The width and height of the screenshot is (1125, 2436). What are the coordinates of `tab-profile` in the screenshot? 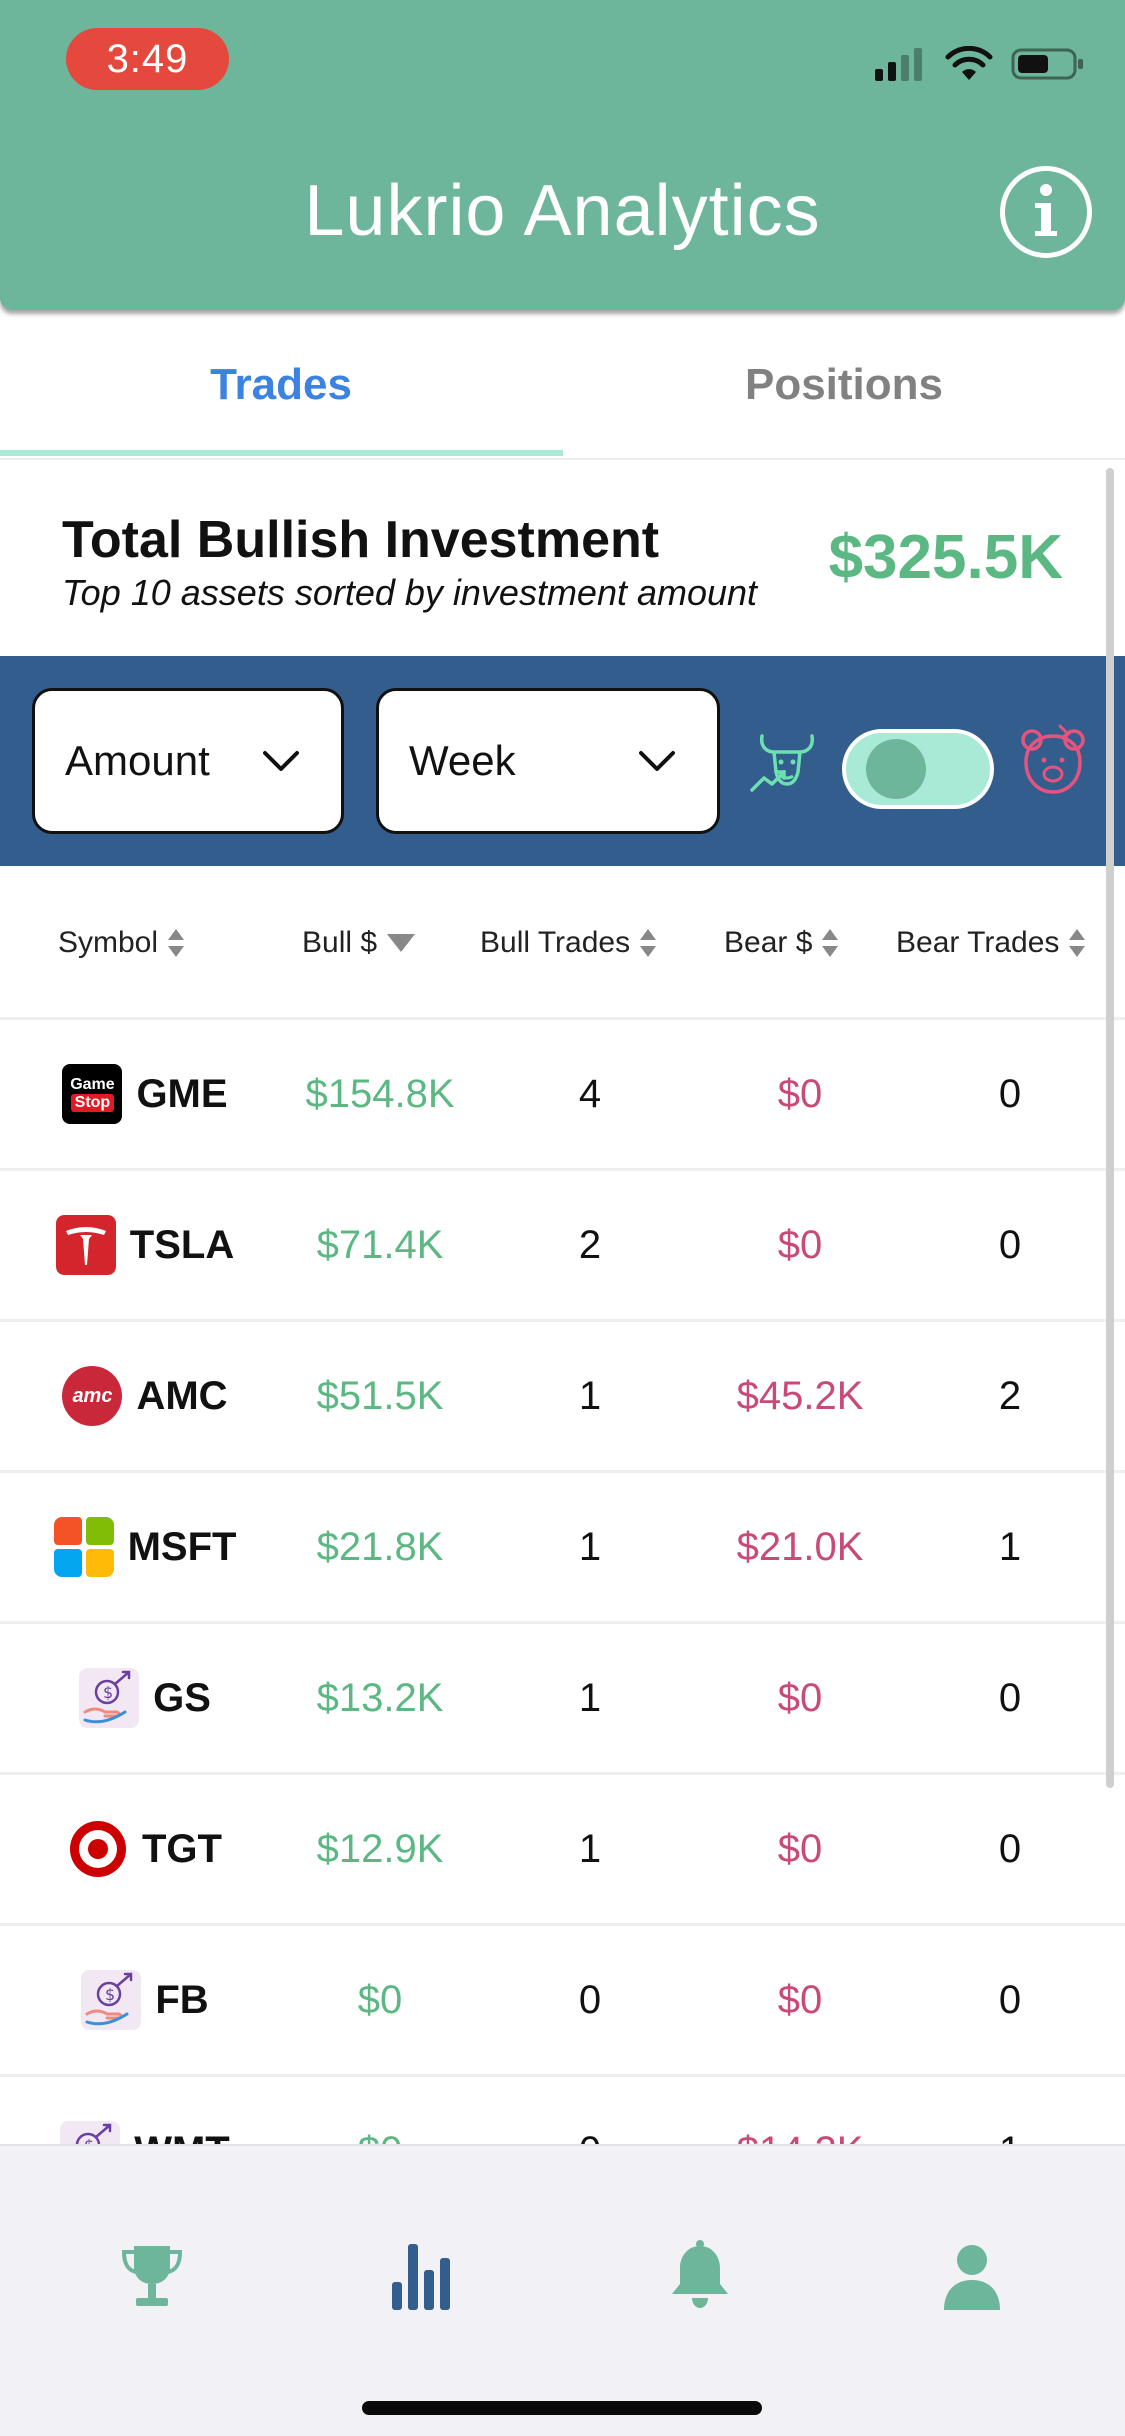 It's located at (972, 2276).